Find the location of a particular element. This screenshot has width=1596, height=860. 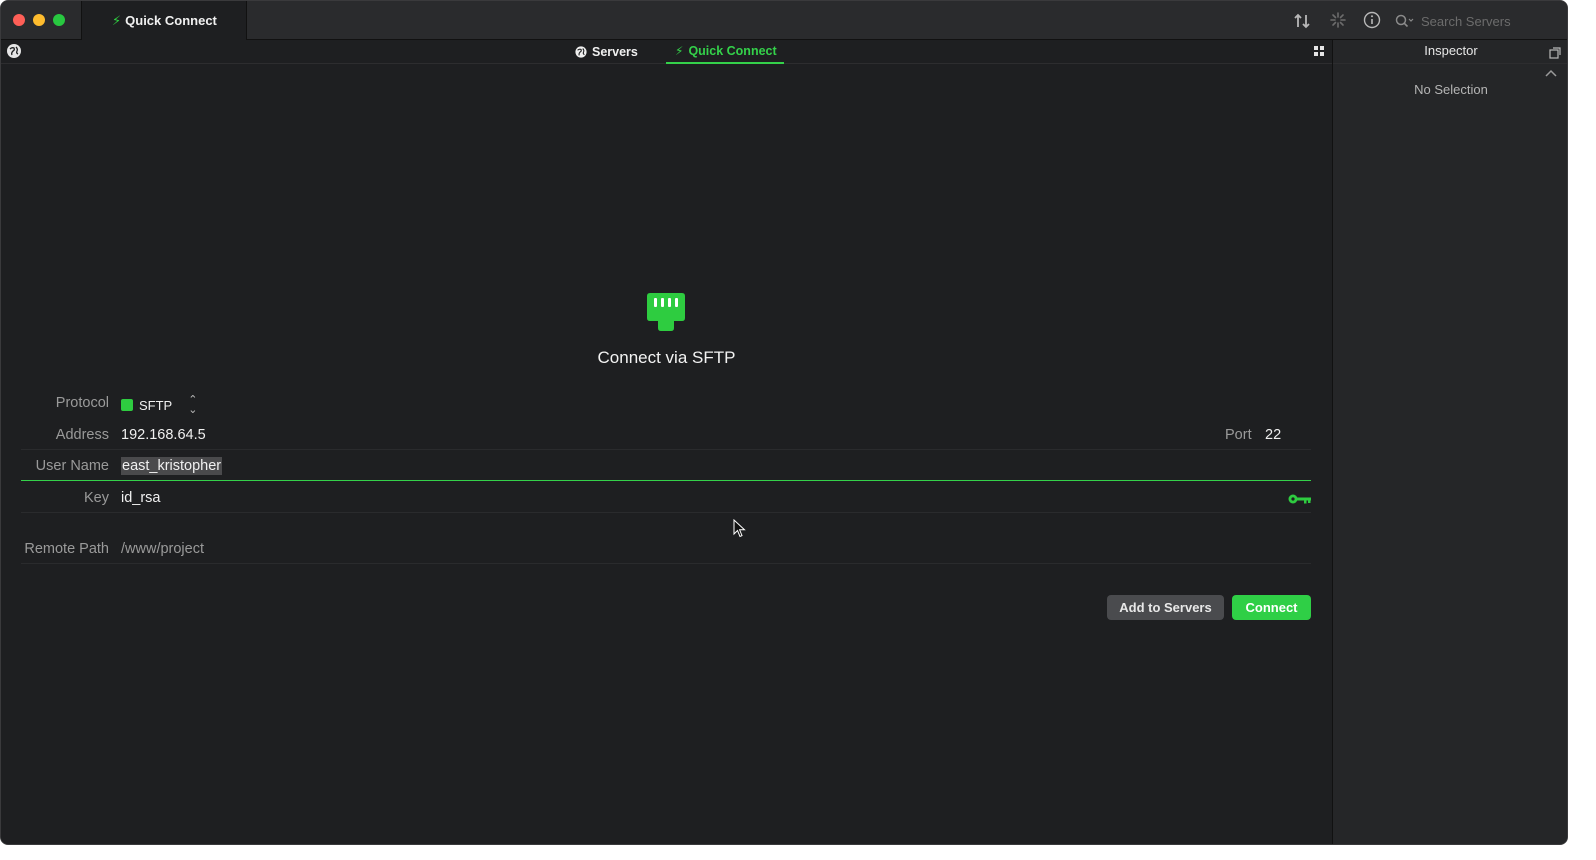

username-row: User Name east_kristopher is located at coordinates (666, 467).